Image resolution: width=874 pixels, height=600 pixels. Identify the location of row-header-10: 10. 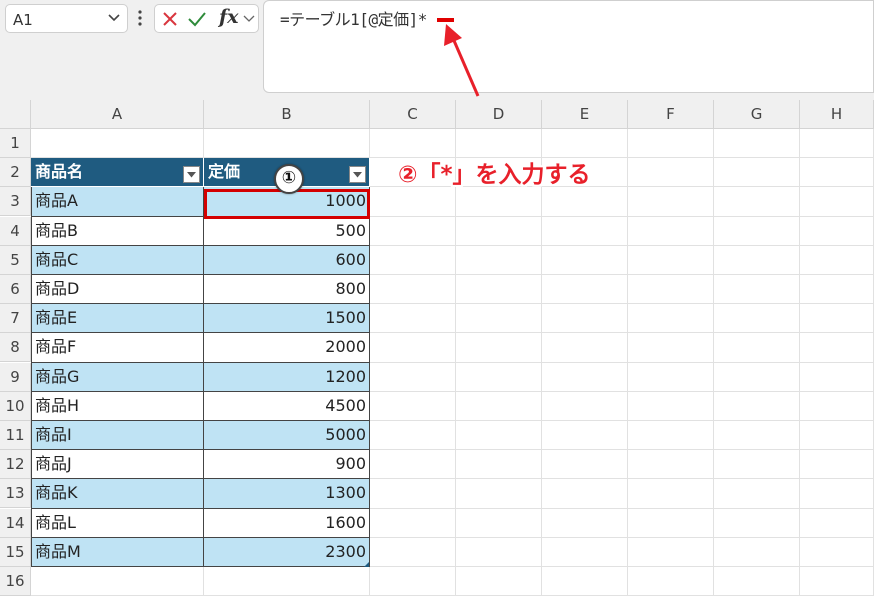
(15, 406).